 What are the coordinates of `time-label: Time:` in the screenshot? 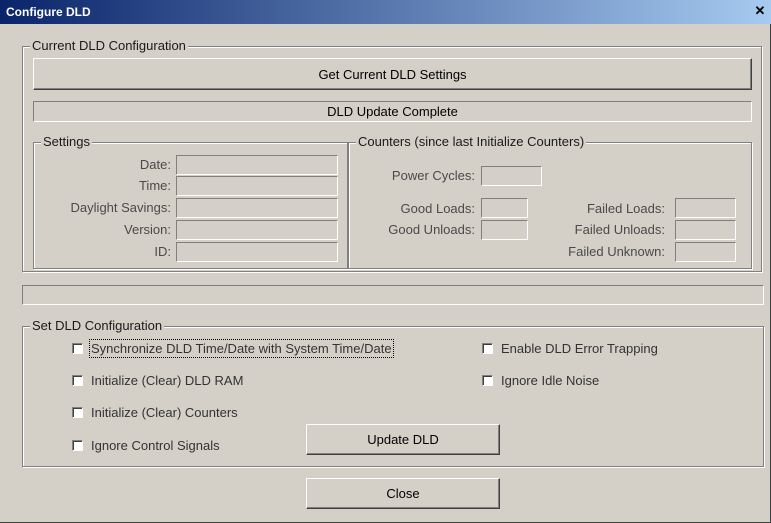 It's located at (154, 185).